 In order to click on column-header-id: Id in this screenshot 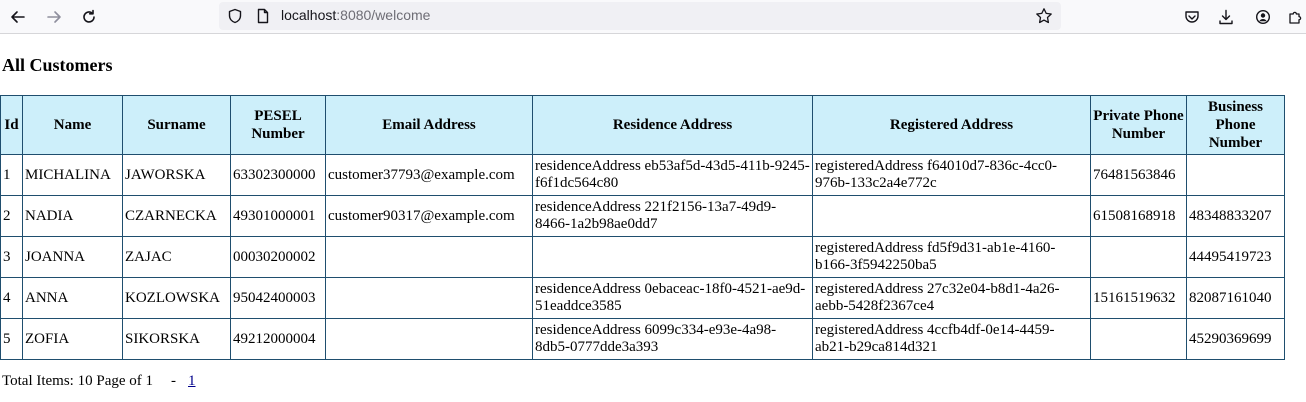, I will do `click(11, 125)`.